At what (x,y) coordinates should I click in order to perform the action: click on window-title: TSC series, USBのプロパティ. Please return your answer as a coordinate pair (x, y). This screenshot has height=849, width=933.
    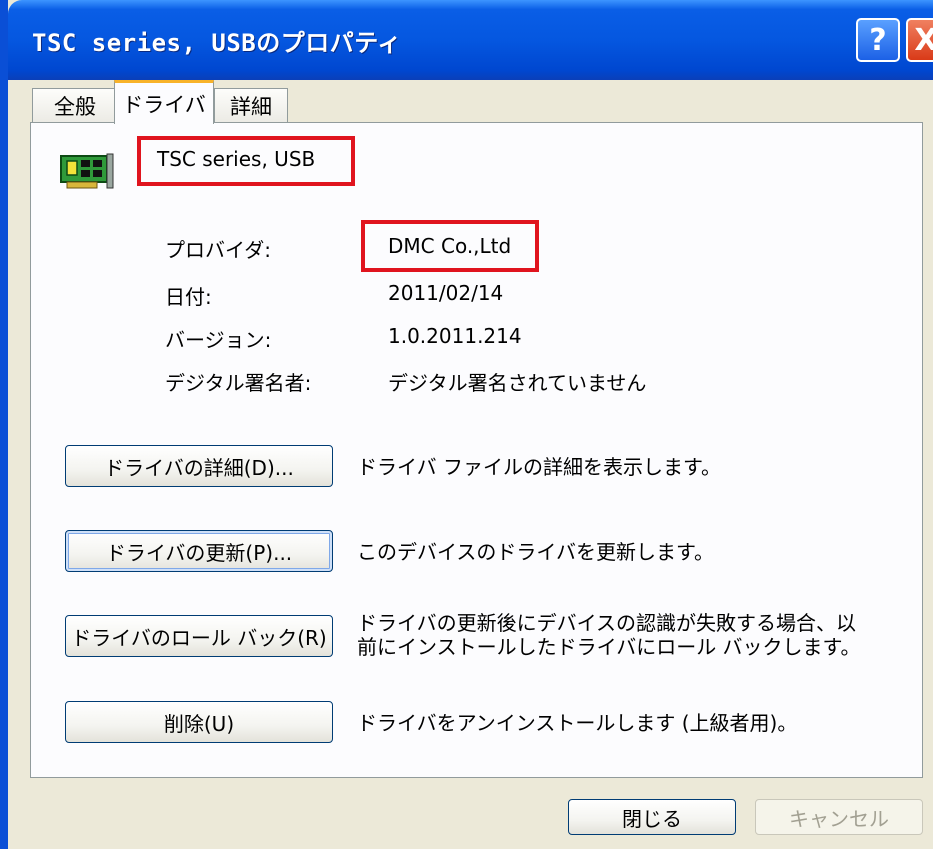
    Looking at the image, I should click on (217, 43).